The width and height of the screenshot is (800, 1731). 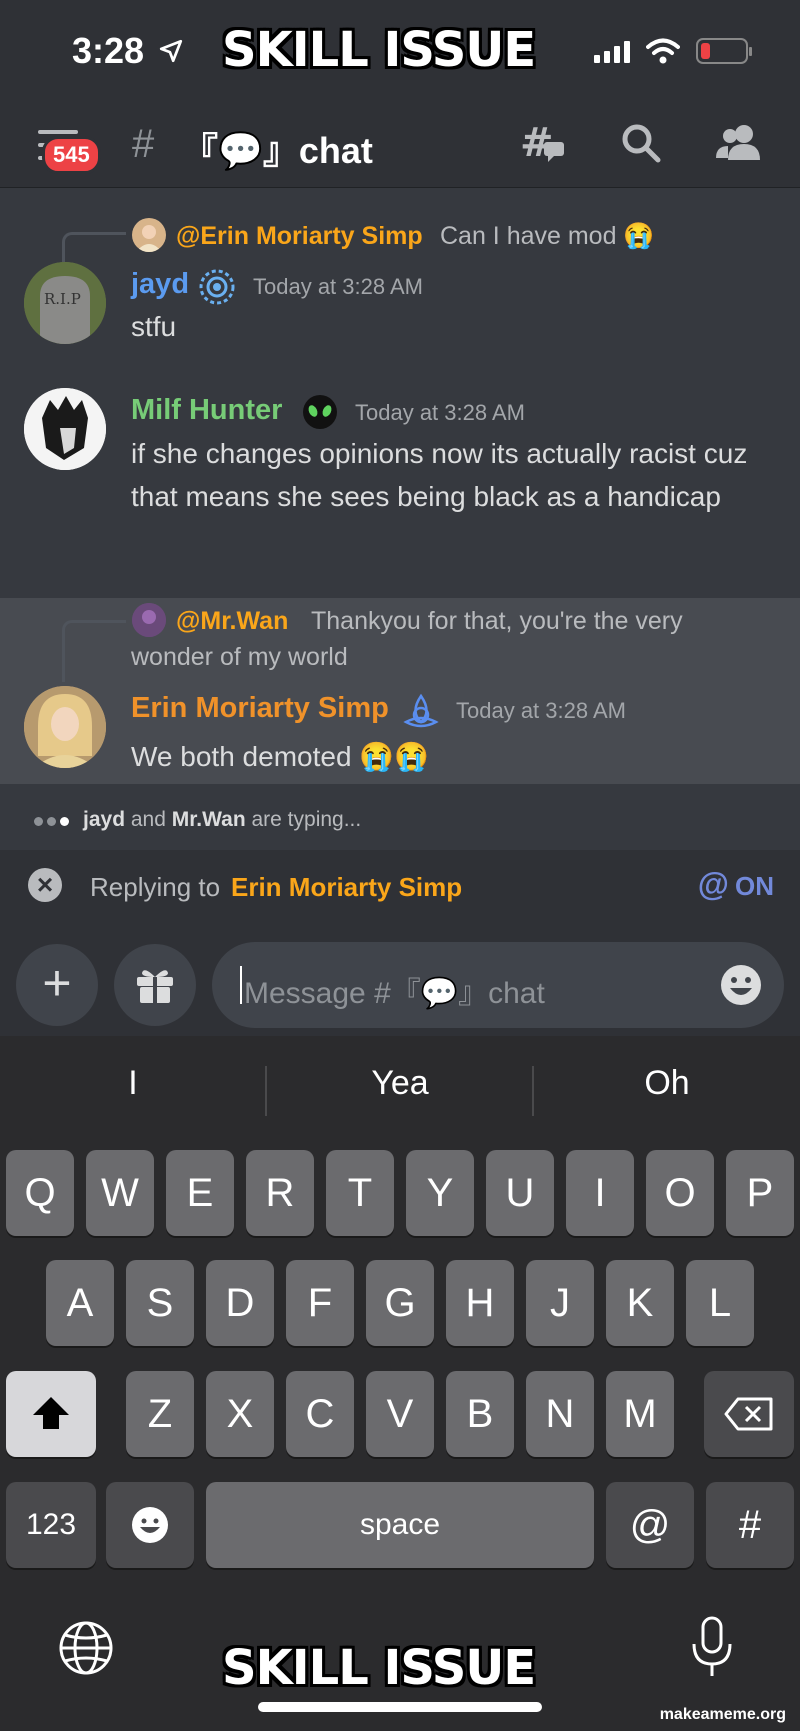 What do you see at coordinates (667, 1083) in the screenshot?
I see `suggestion-3: Oh` at bounding box center [667, 1083].